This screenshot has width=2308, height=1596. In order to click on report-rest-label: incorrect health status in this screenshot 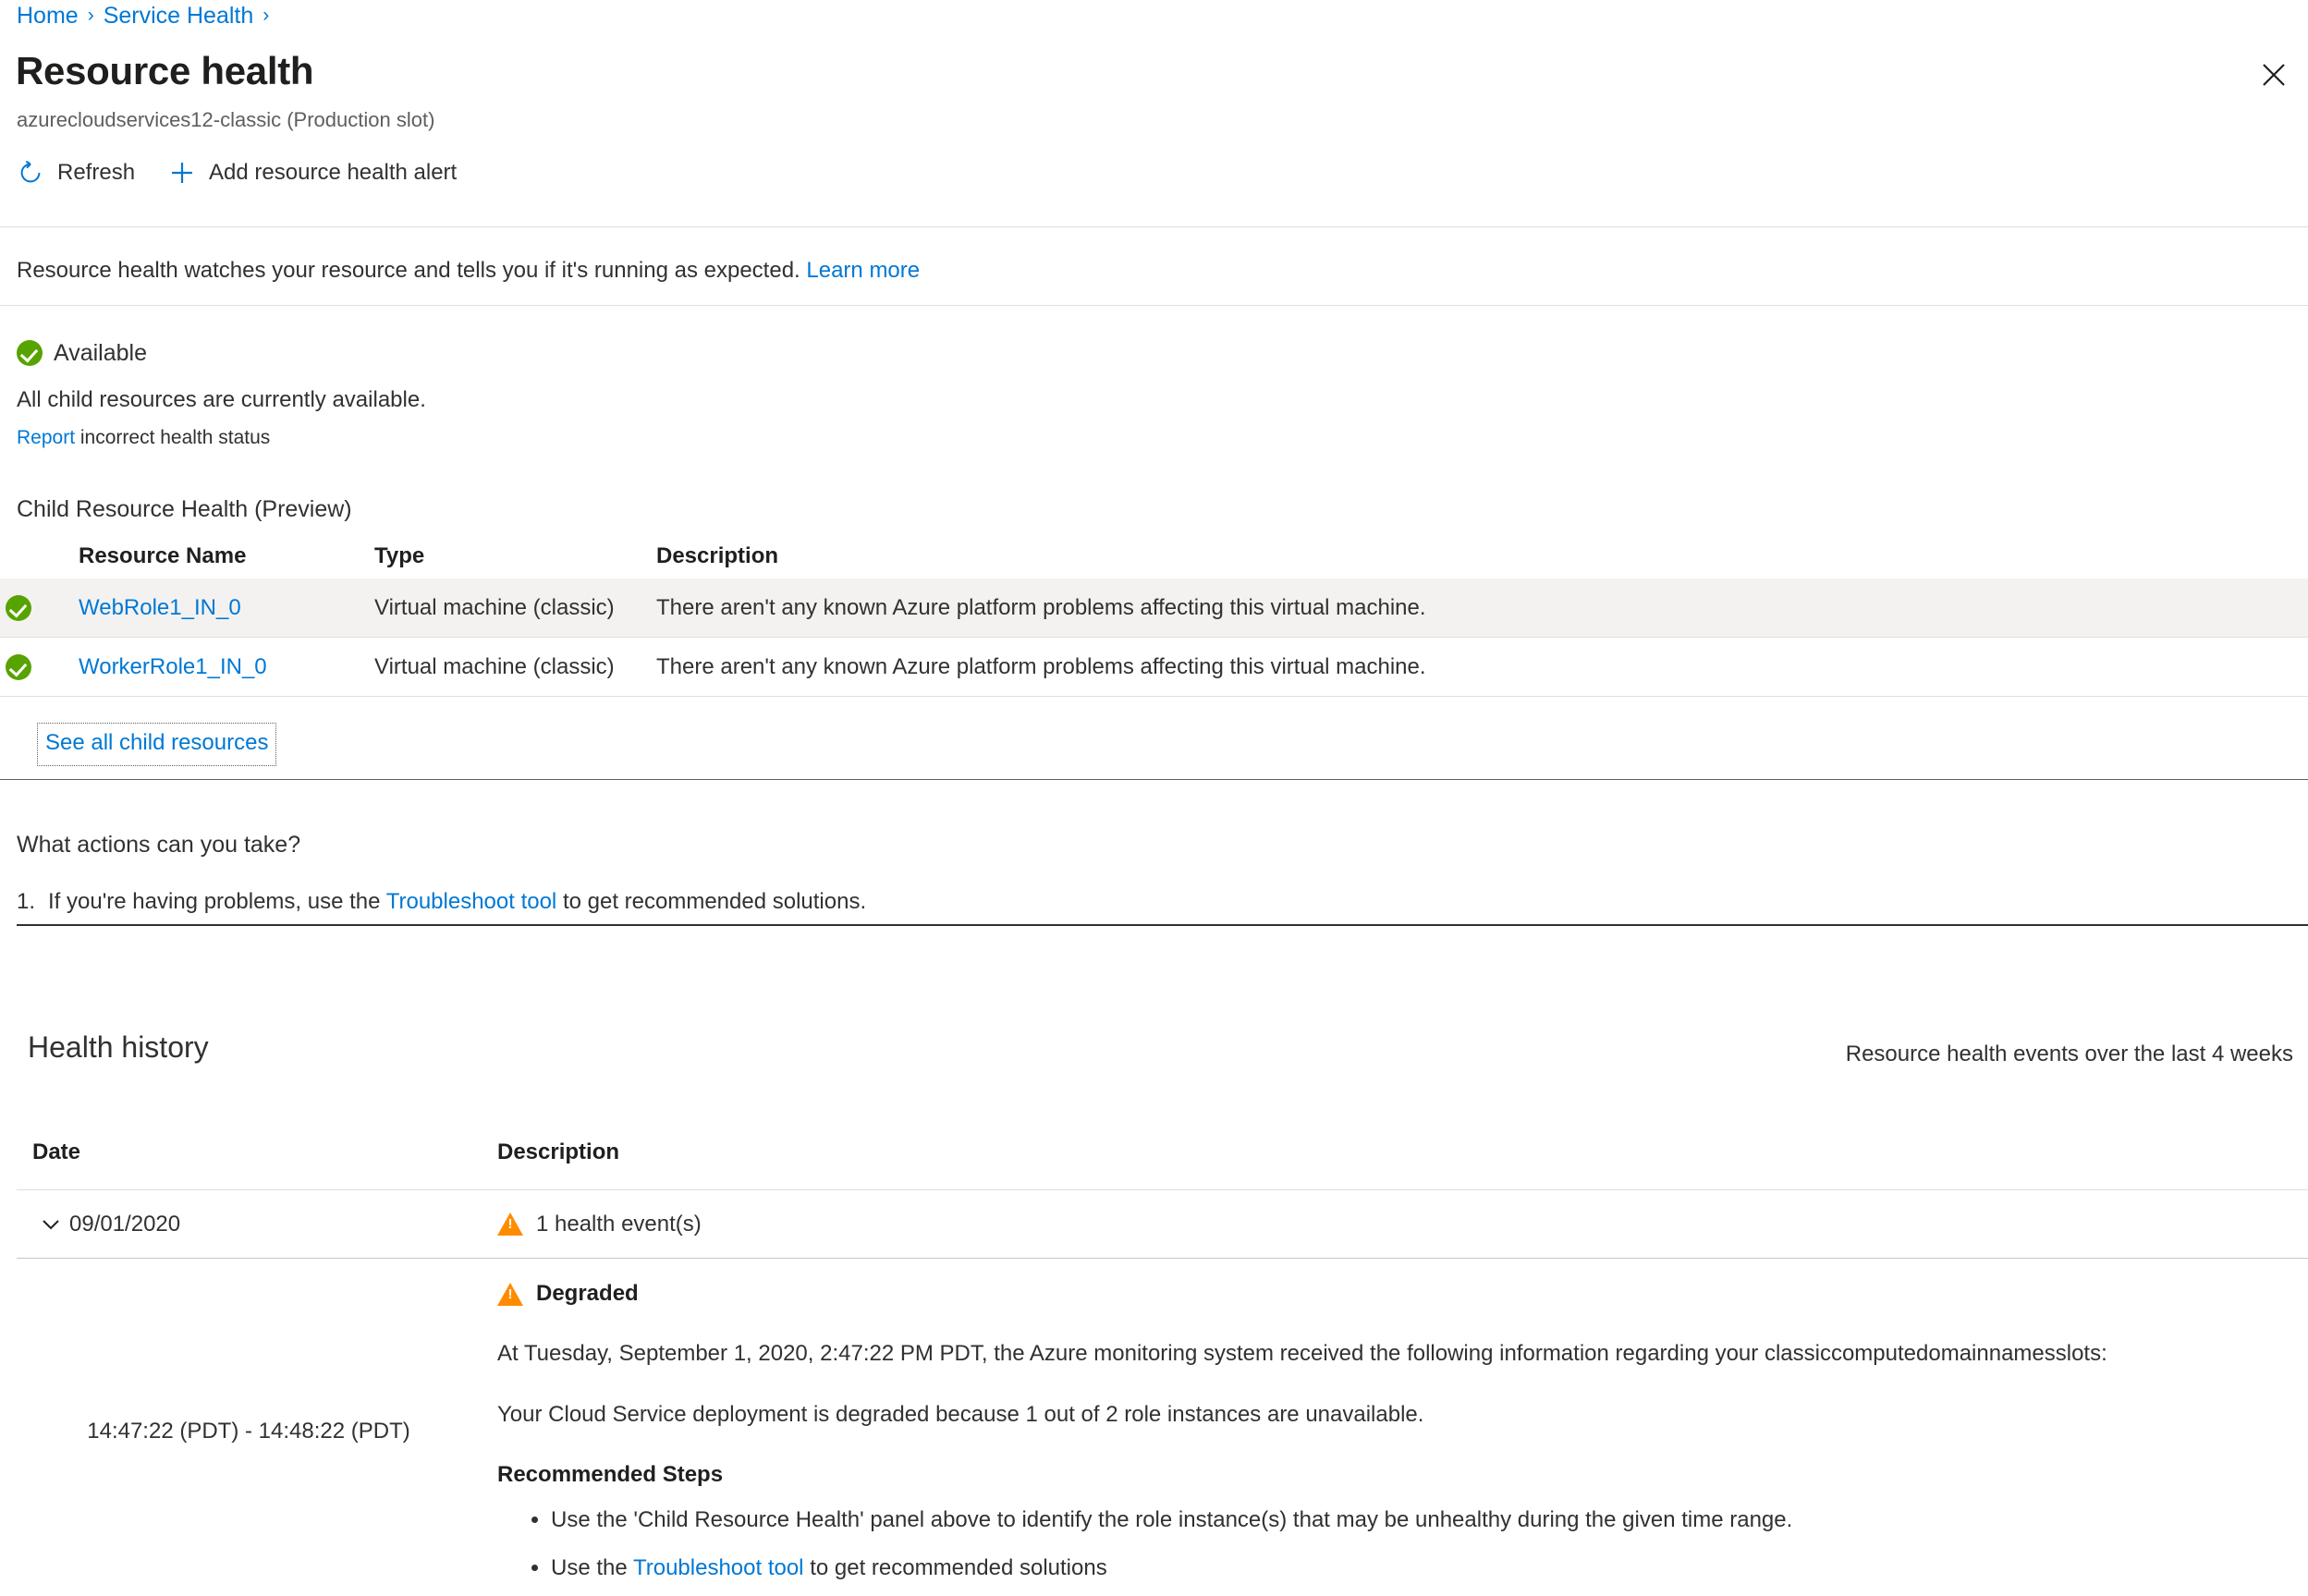, I will do `click(175, 437)`.